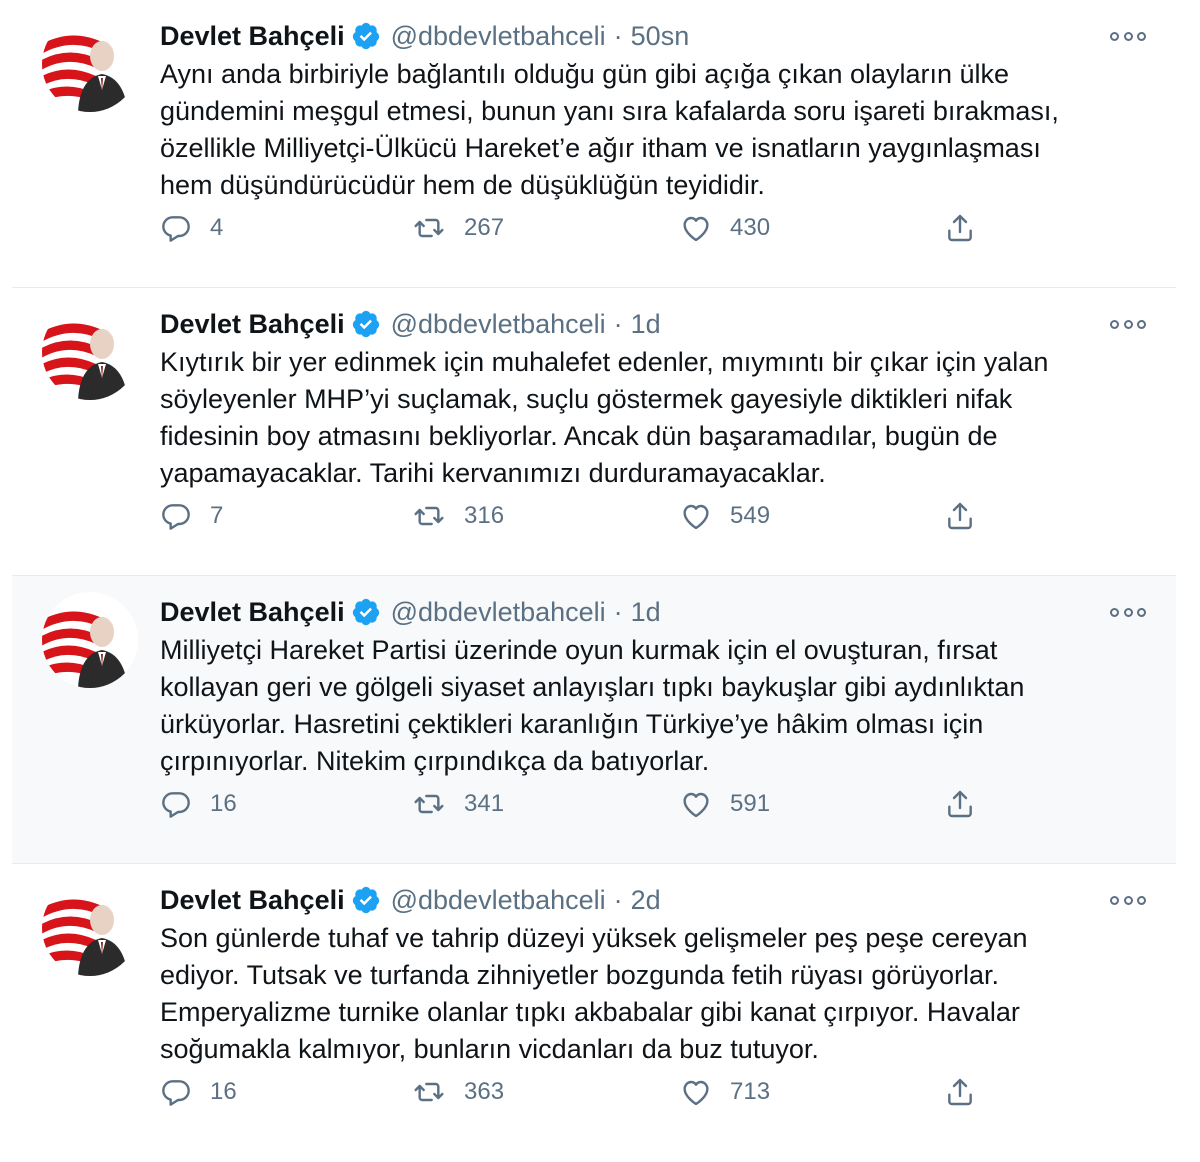 The width and height of the screenshot is (1200, 1162). I want to click on reply-count: 7, so click(217, 515).